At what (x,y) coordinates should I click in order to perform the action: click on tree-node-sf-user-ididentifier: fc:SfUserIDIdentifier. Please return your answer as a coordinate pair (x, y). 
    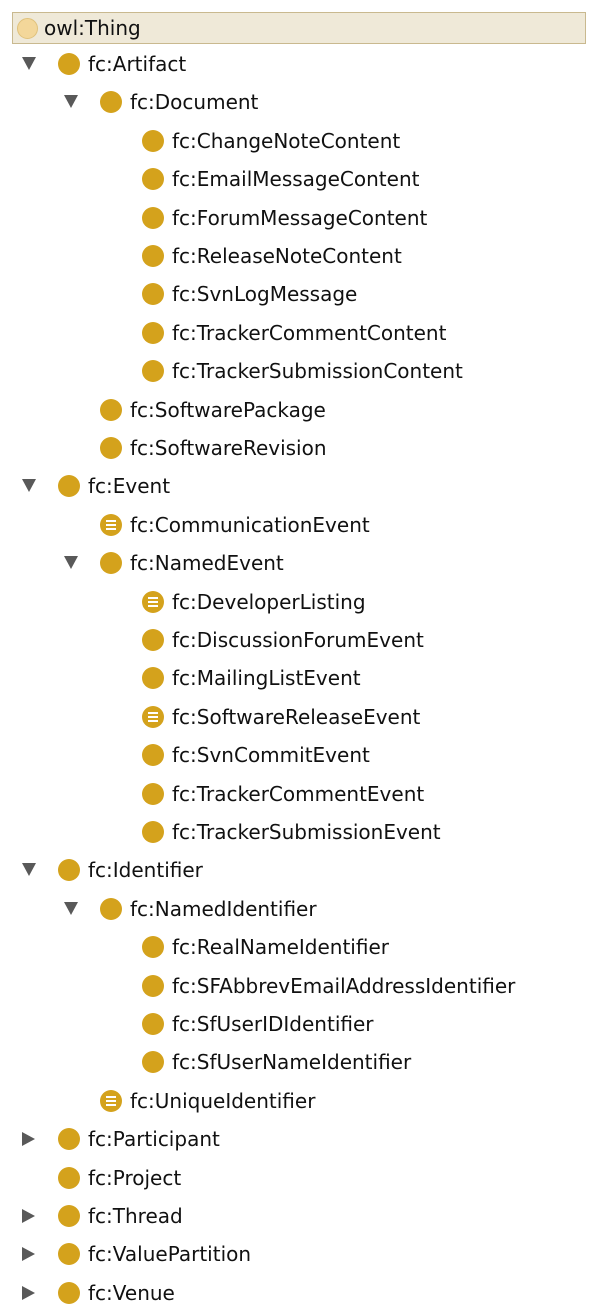
    Looking at the image, I should click on (294, 1024).